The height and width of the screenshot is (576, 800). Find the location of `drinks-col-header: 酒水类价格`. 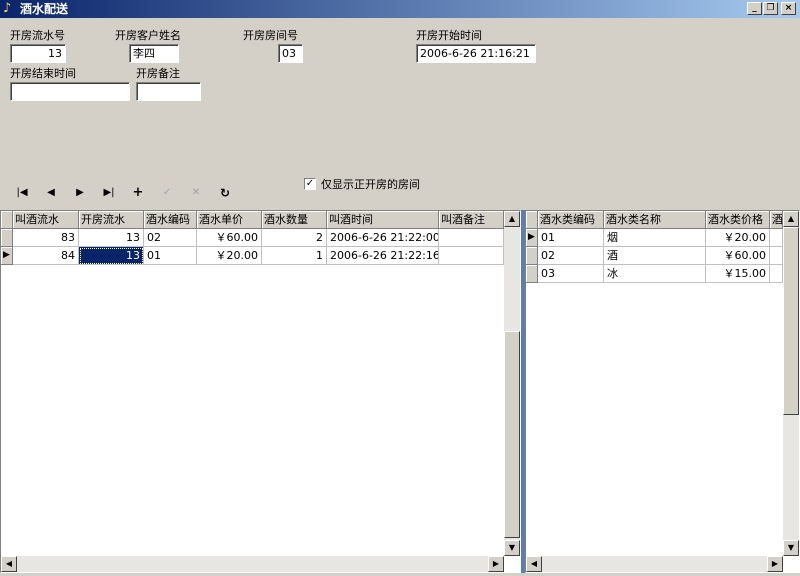

drinks-col-header: 酒水类价格 is located at coordinates (738, 220).